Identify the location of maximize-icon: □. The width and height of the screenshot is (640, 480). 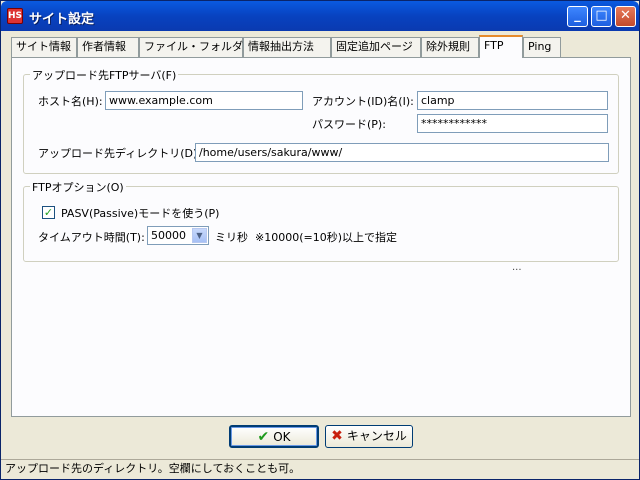
(601, 15).